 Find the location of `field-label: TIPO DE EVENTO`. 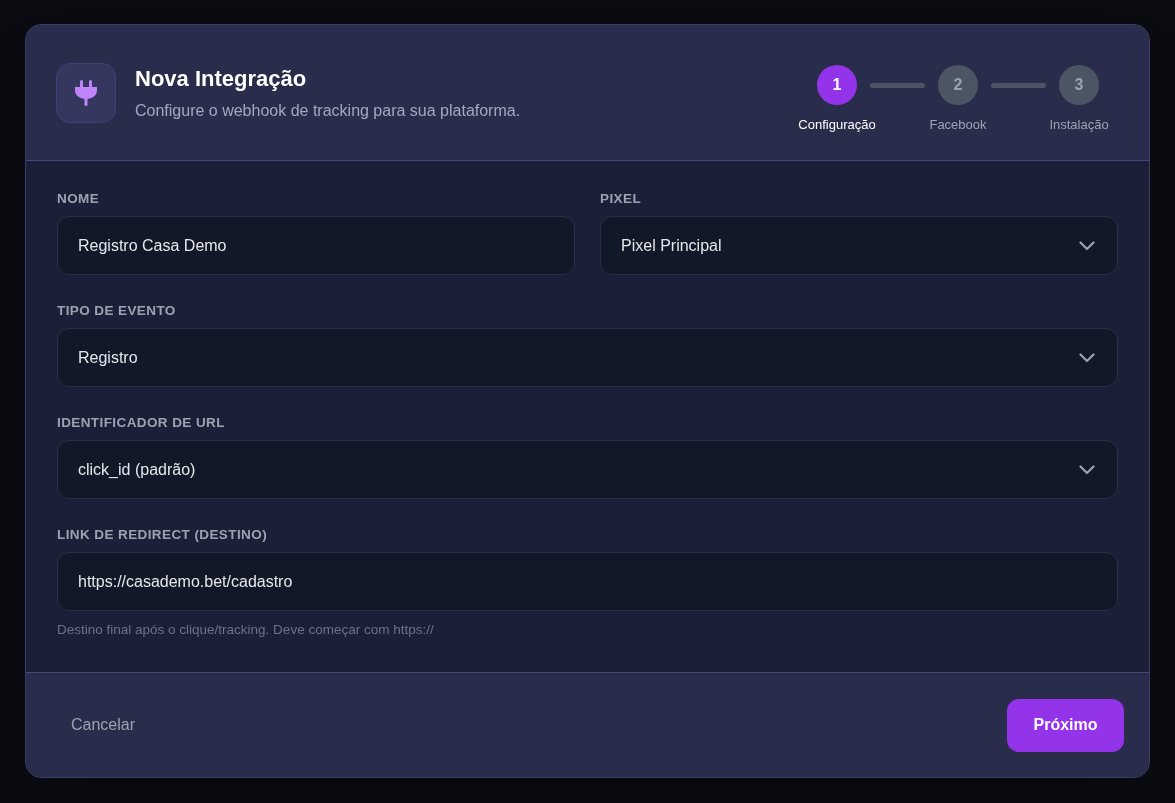

field-label: TIPO DE EVENTO is located at coordinates (117, 311).